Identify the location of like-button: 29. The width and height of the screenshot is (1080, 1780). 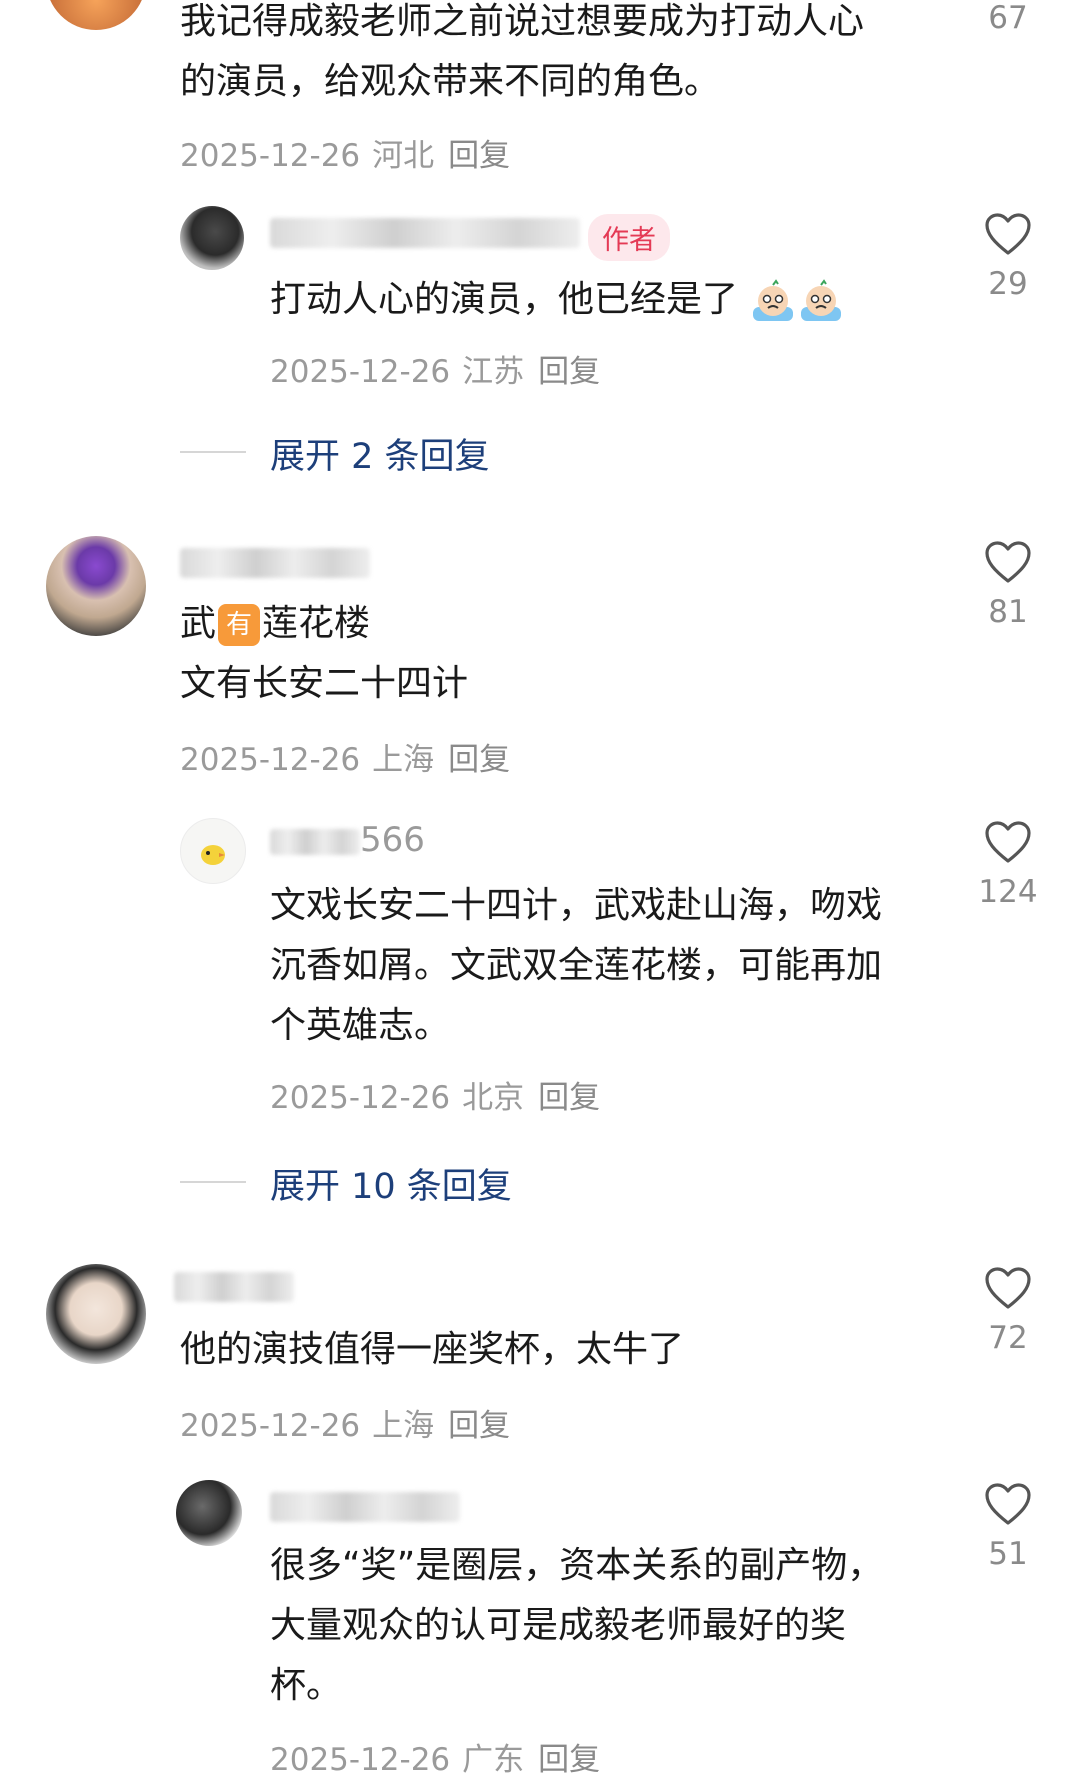
(1008, 257).